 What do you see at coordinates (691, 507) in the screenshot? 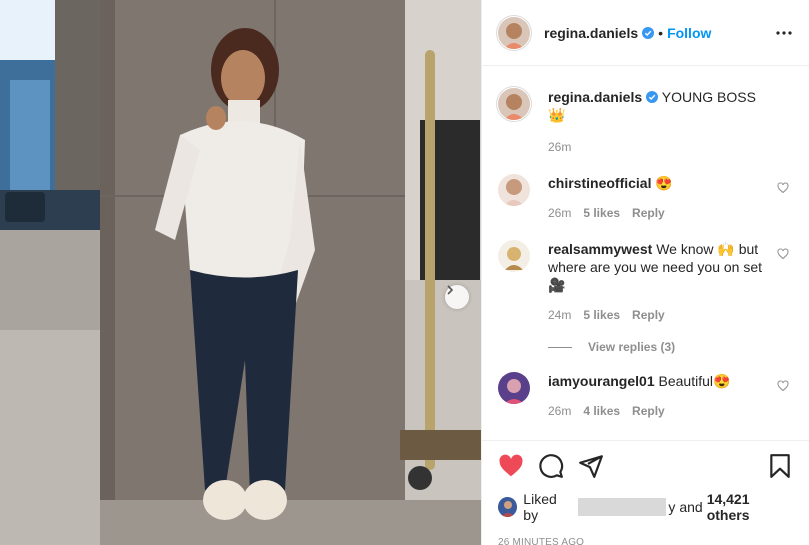
I see `likes-and-label: and` at bounding box center [691, 507].